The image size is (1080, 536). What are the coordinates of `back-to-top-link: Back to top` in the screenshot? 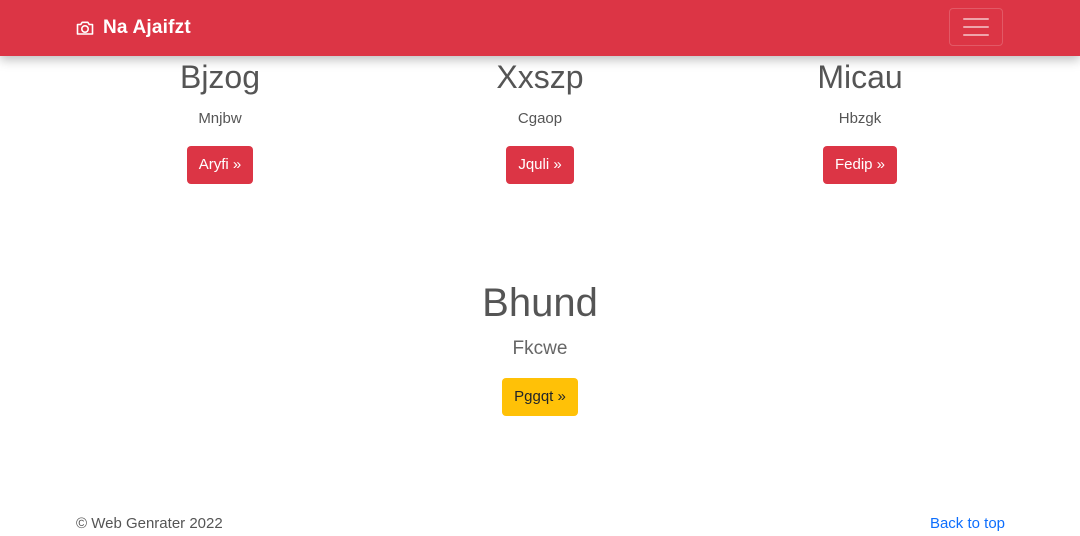 It's located at (967, 523).